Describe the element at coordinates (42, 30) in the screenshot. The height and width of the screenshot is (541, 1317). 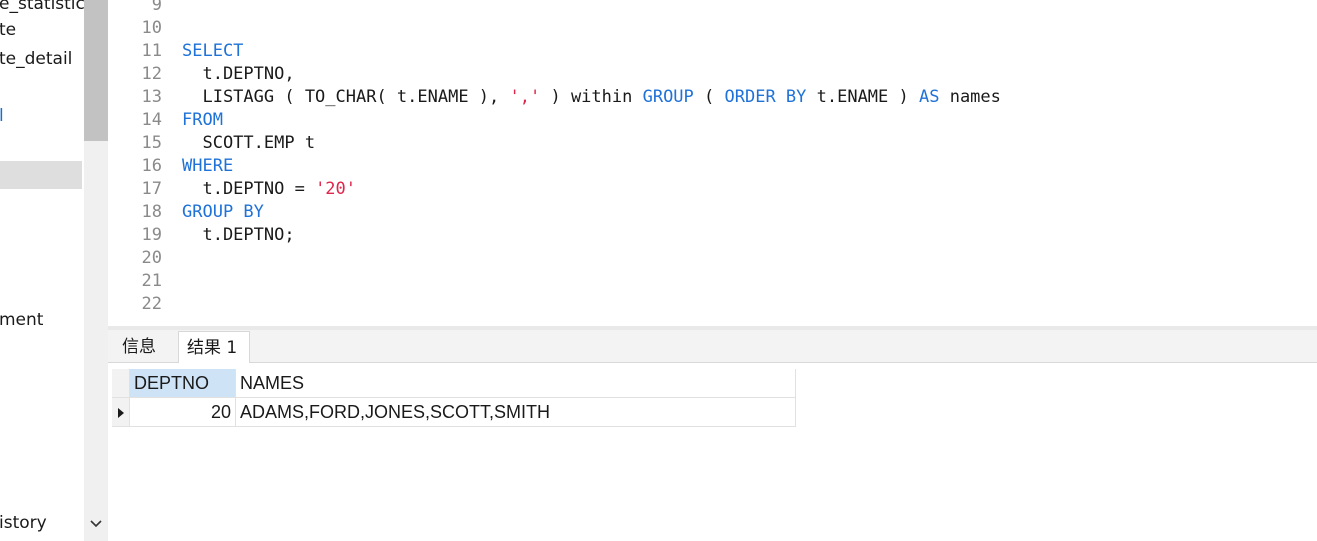
I see `sidebar-item-te: te` at that location.